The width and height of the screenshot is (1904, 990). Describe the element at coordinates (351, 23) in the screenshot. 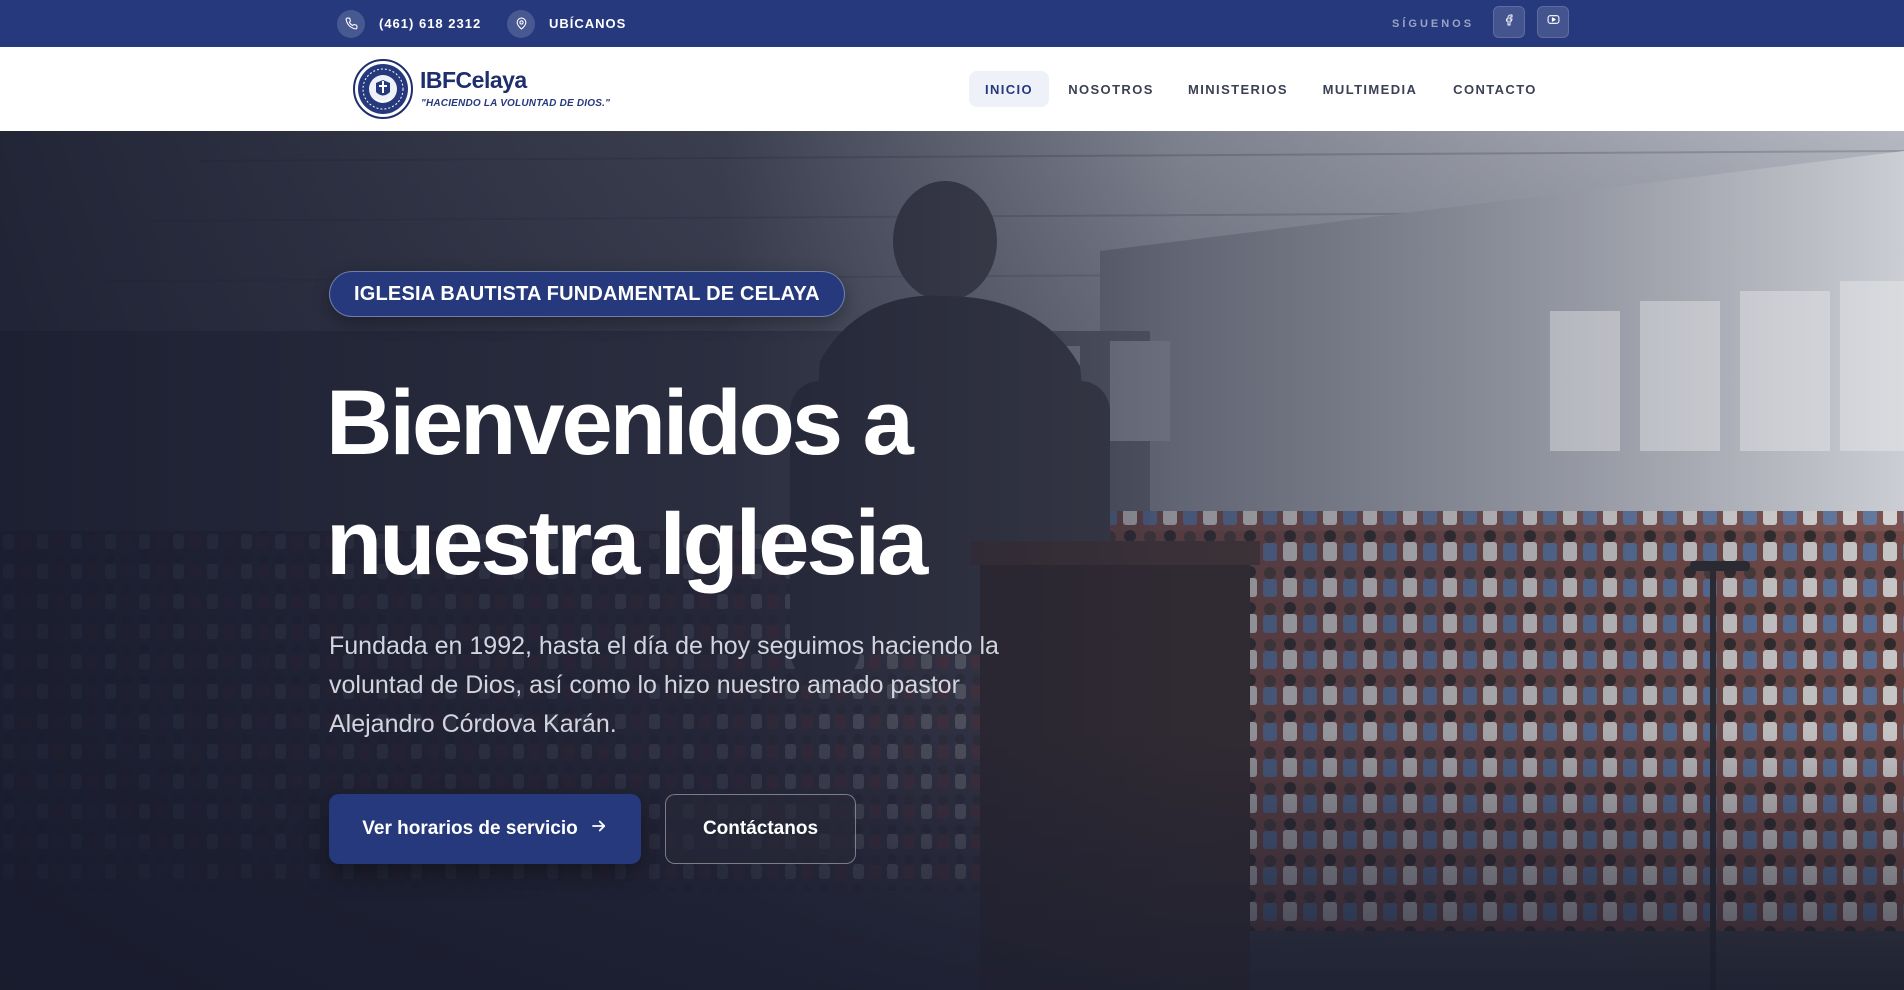

I see `phone-icon` at that location.